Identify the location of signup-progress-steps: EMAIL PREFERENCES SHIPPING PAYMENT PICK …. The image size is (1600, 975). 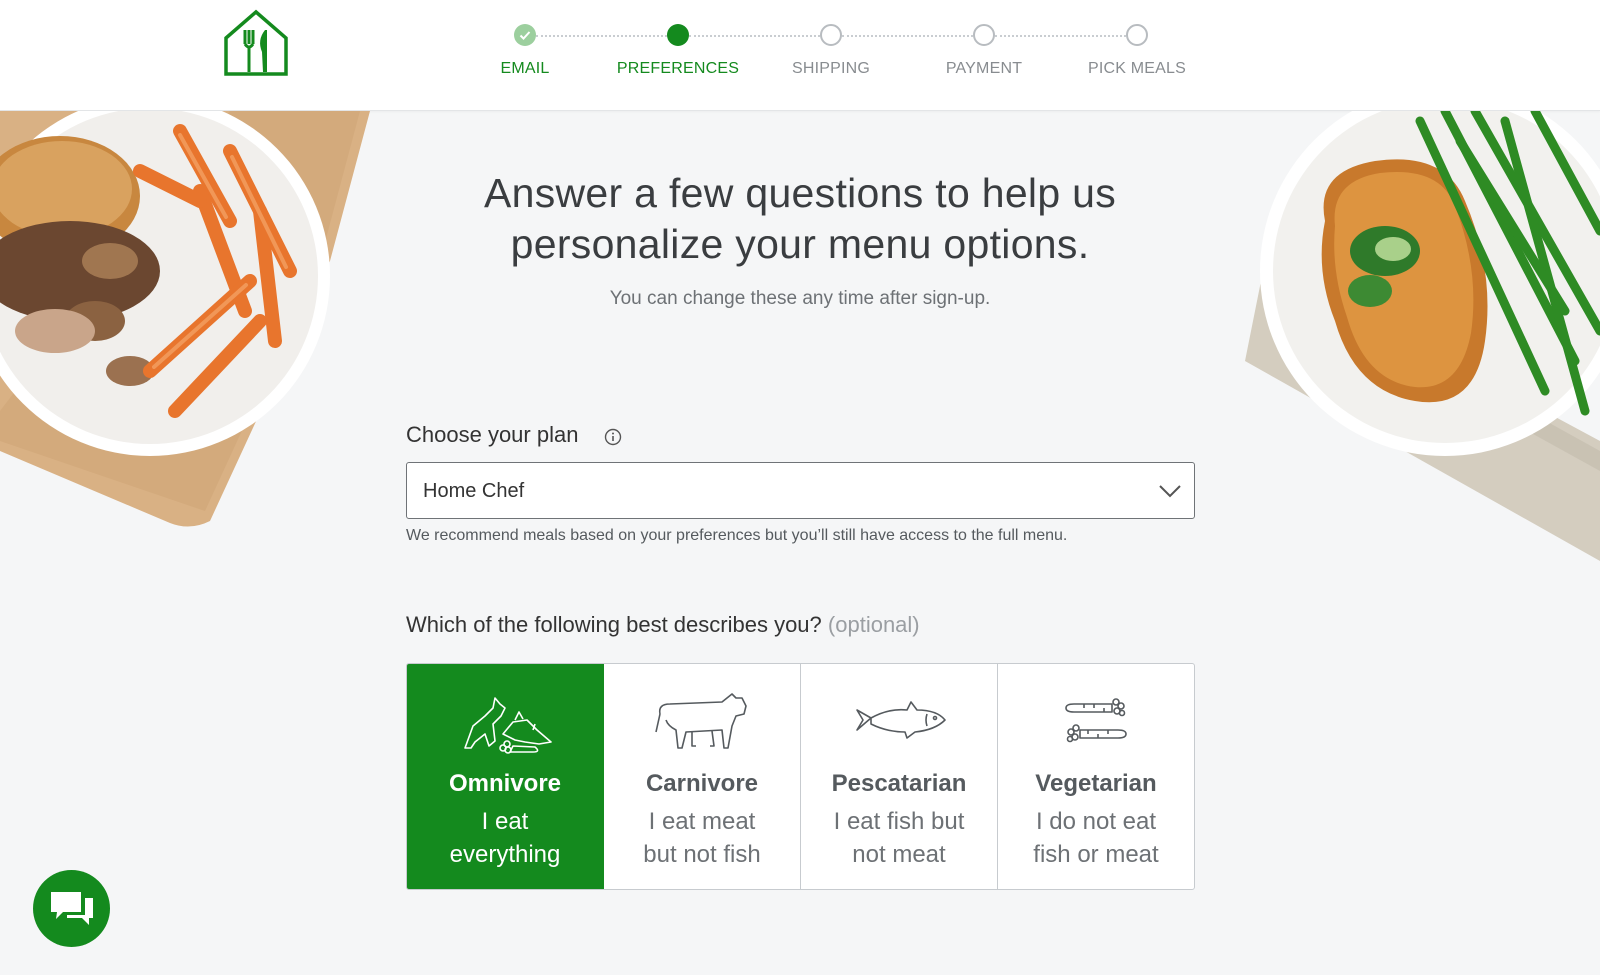
(800, 55).